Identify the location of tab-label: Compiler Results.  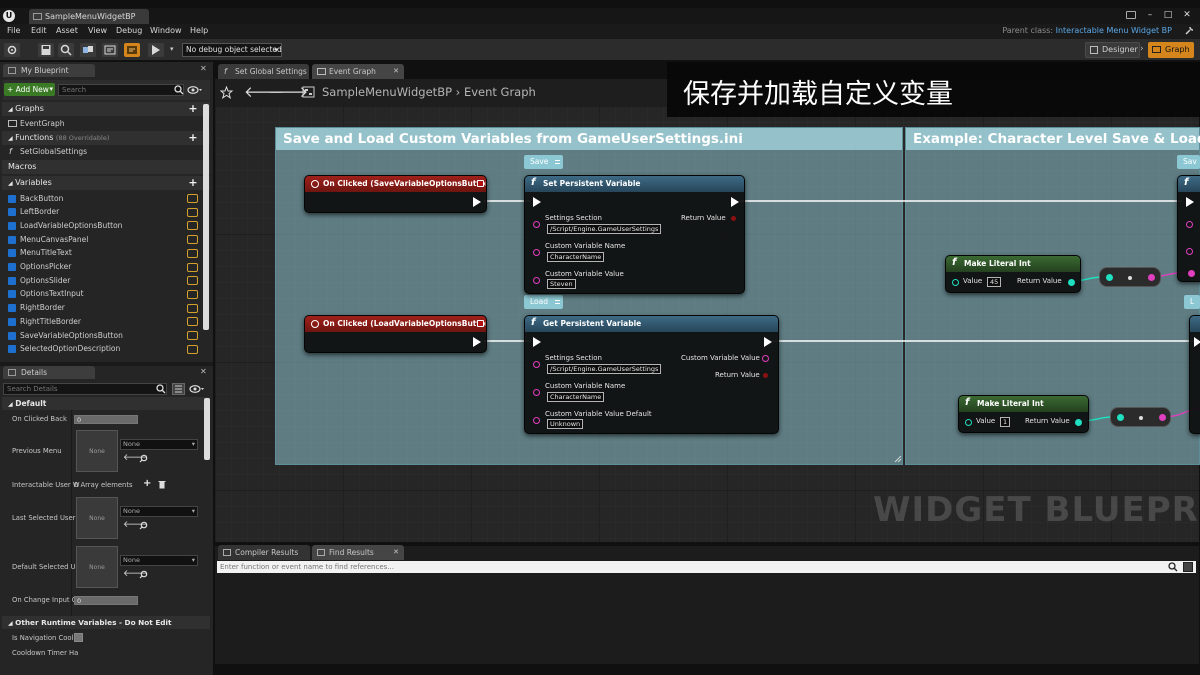
(267, 552).